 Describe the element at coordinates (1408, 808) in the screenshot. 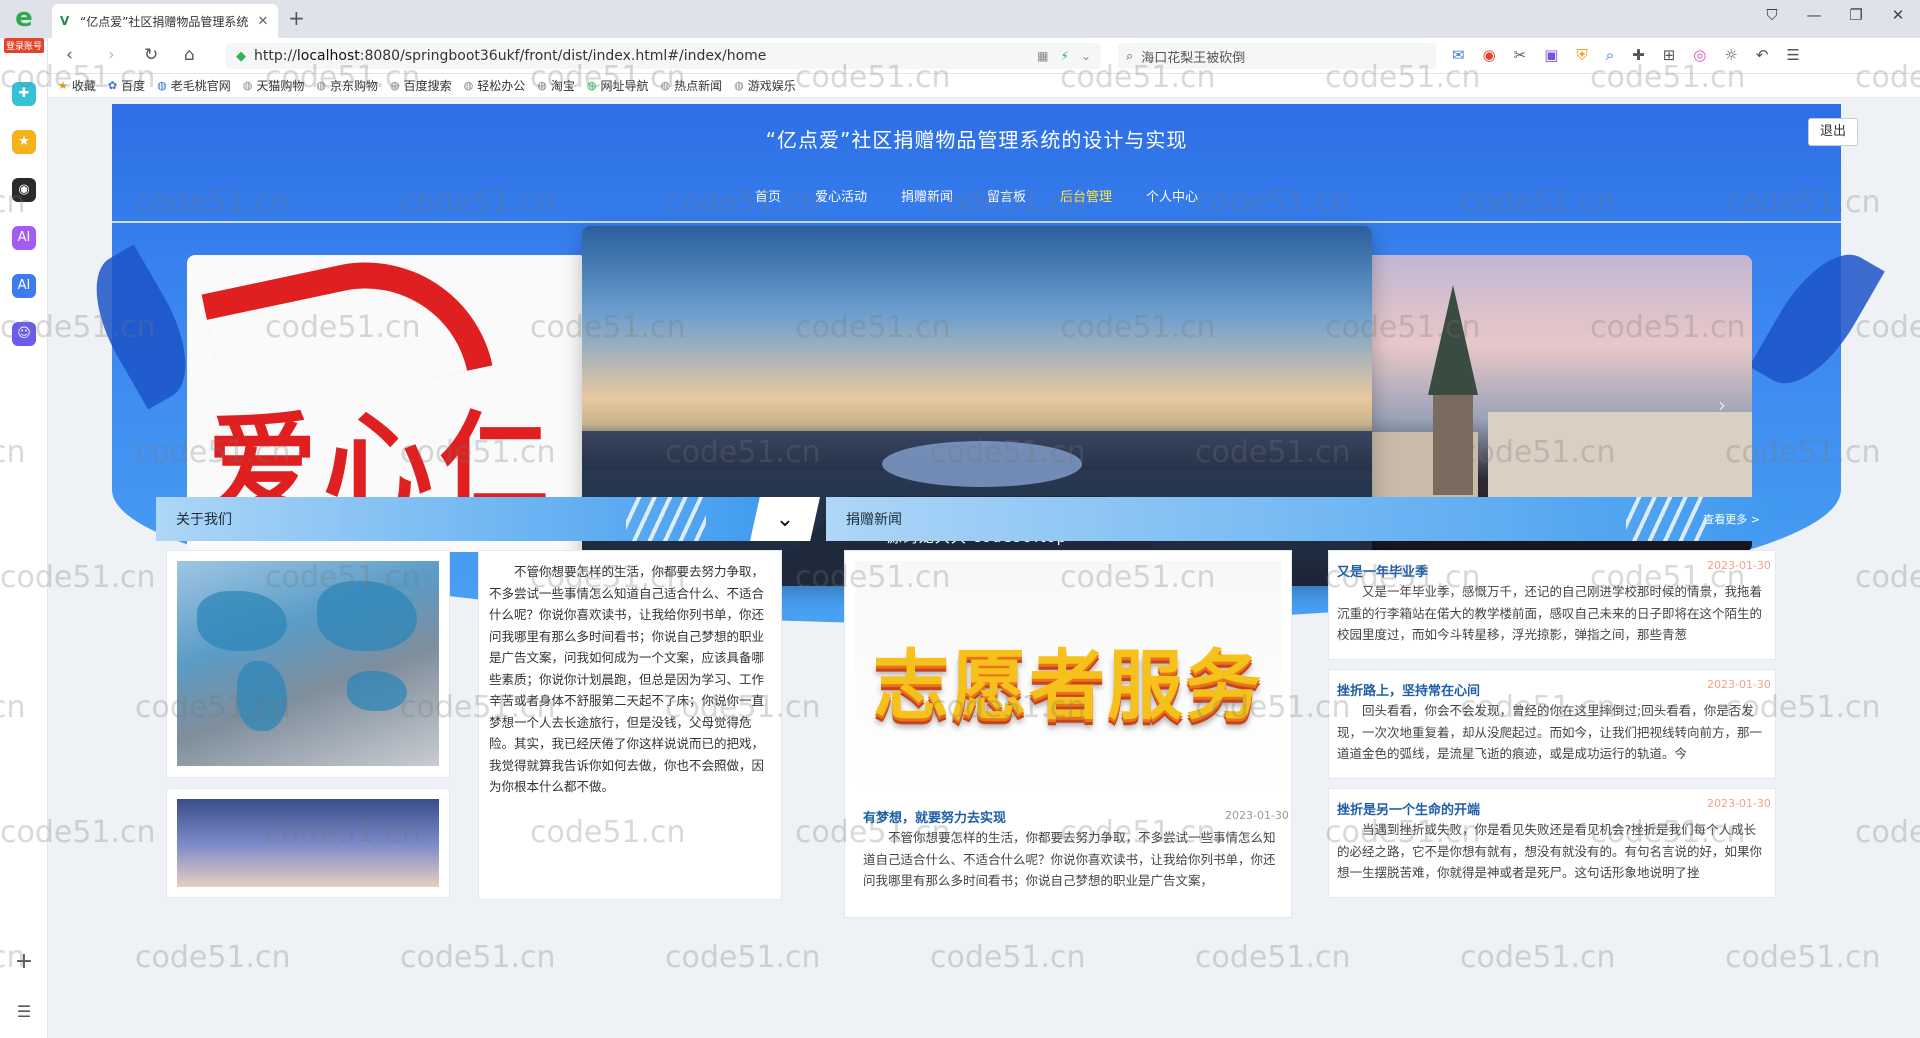

I see `news-item-title: 挫折是另一个生命的开端` at that location.